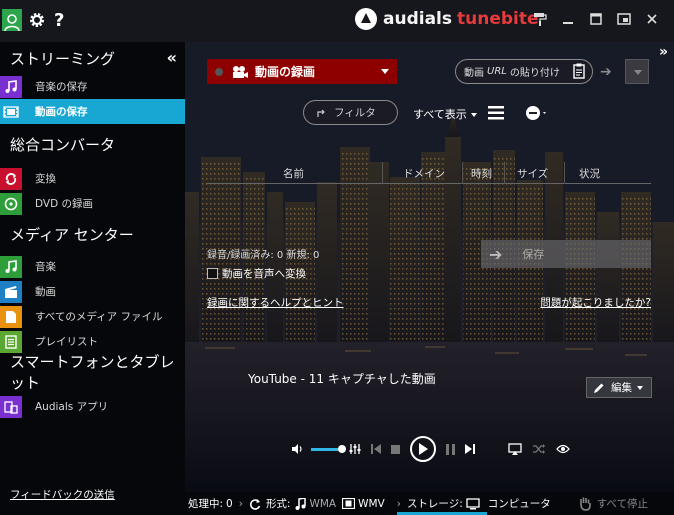 This screenshot has height=515, width=674. Describe the element at coordinates (395, 449) in the screenshot. I see `stop-icon` at that location.